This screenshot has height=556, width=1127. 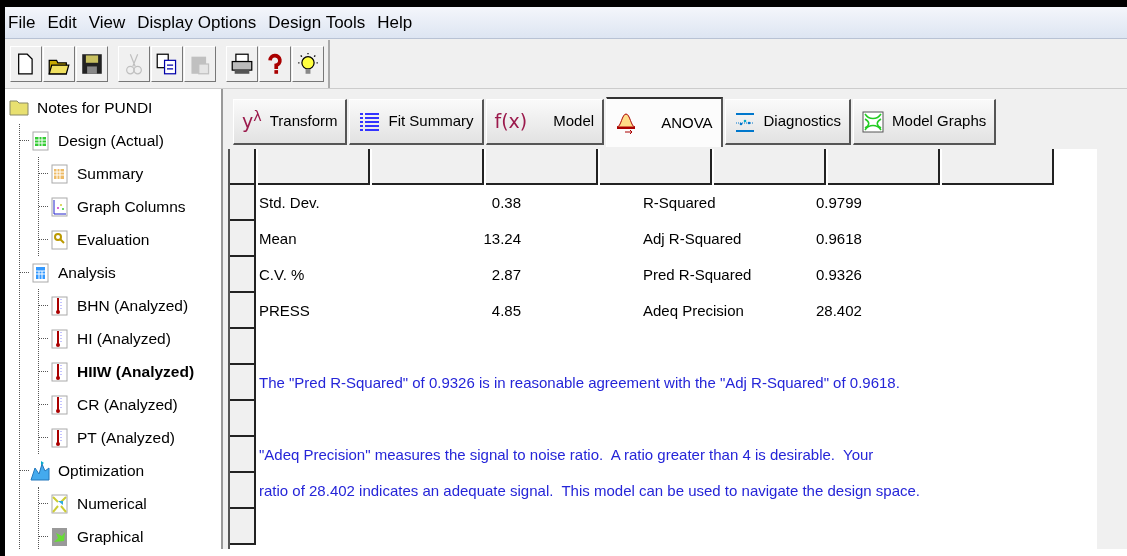 What do you see at coordinates (25, 22) in the screenshot?
I see `menu-item: File` at bounding box center [25, 22].